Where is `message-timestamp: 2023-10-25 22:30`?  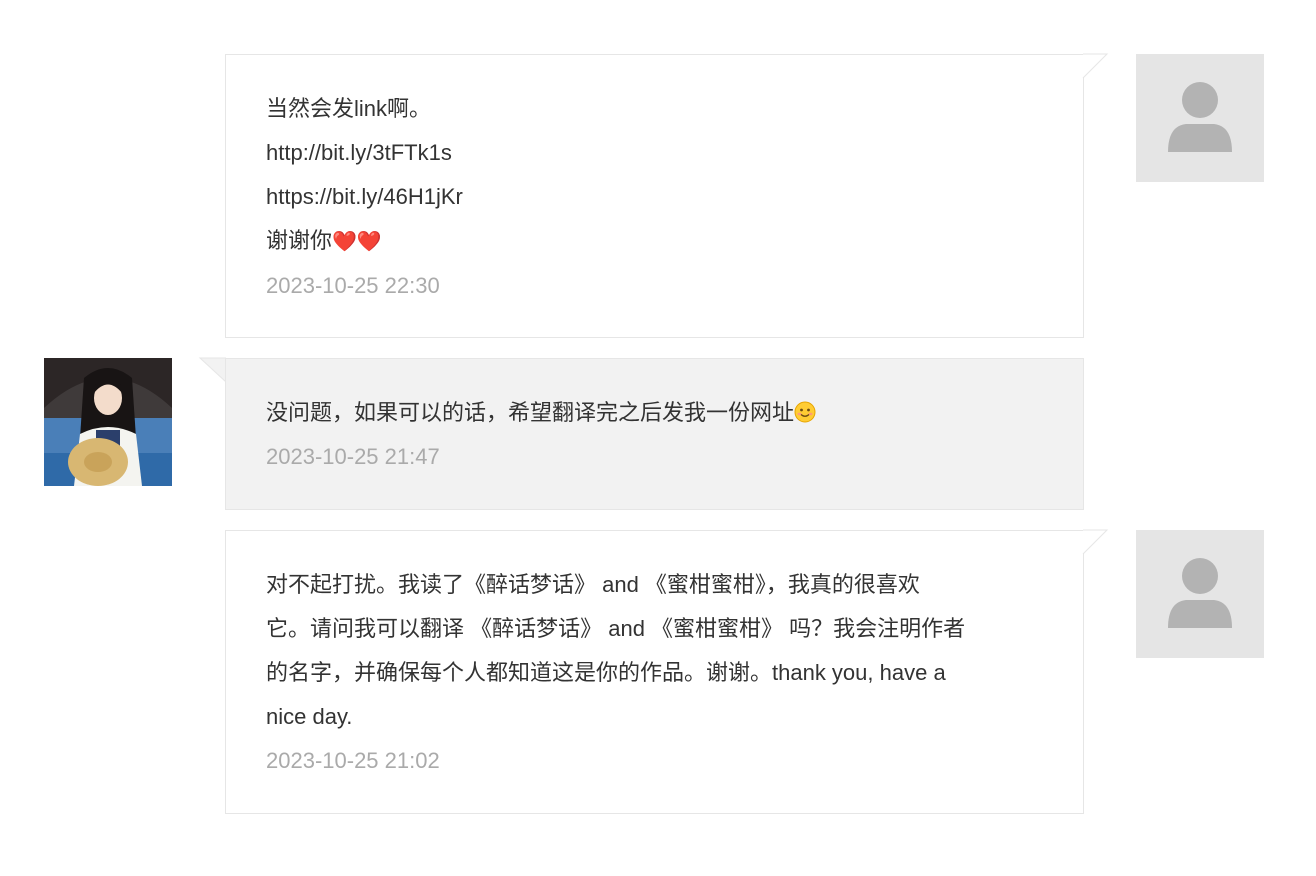 message-timestamp: 2023-10-25 22:30 is located at coordinates (353, 285).